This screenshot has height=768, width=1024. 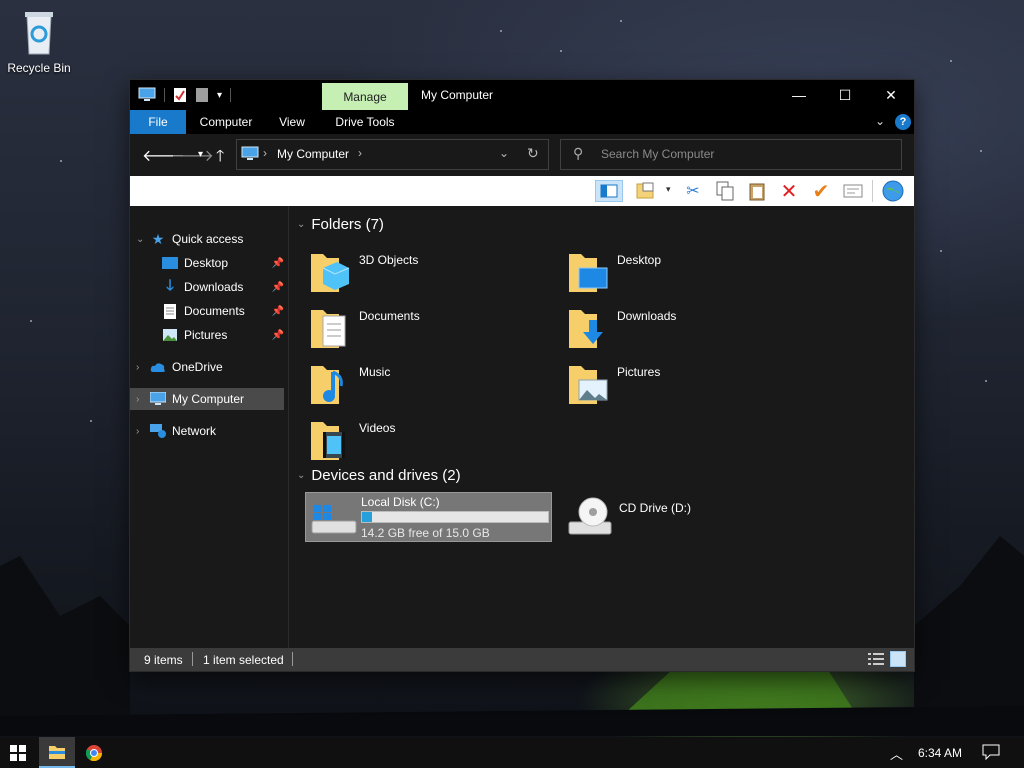 I want to click on search-box: ⚲ Search My Computer, so click(x=731, y=154).